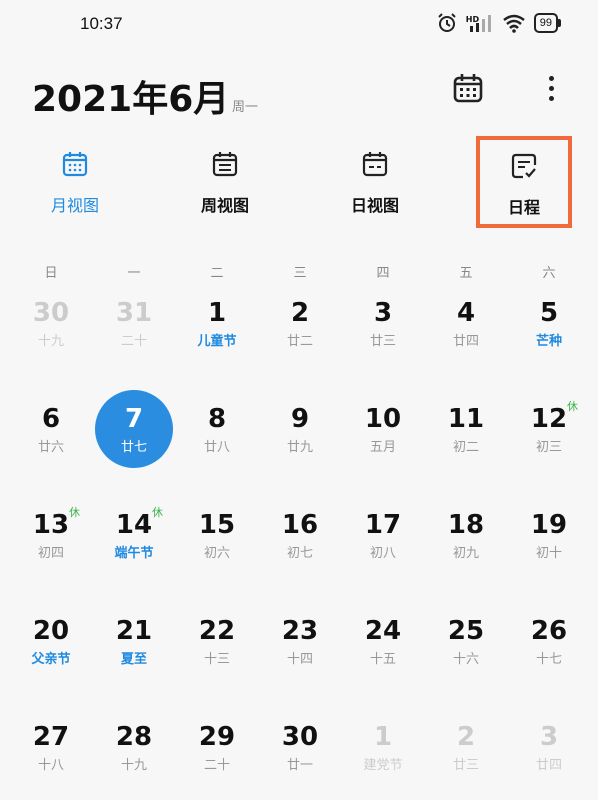 This screenshot has width=598, height=800. Describe the element at coordinates (447, 22) in the screenshot. I see `alarm-icon` at that location.